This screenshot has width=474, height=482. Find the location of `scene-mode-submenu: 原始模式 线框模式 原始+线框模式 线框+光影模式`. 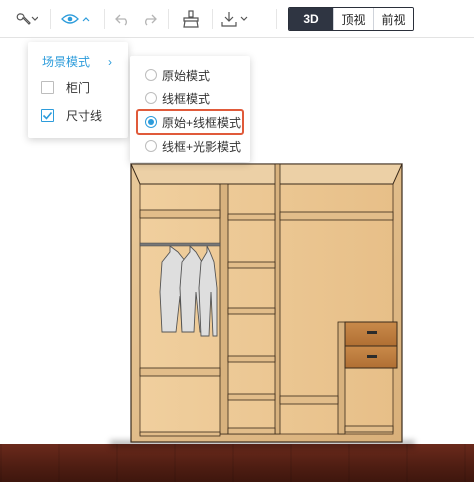

scene-mode-submenu: 原始模式 线框模式 原始+线框模式 线框+光影模式 is located at coordinates (190, 109).